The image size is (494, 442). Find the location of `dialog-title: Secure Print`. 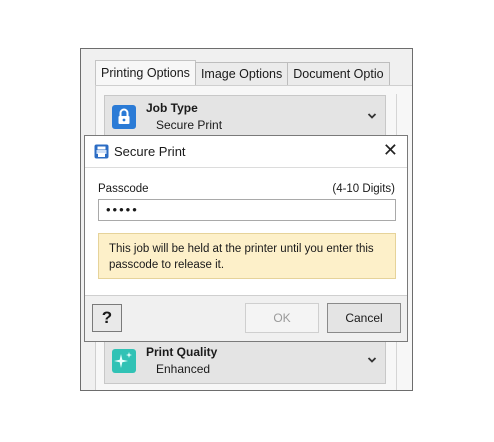

dialog-title: Secure Print is located at coordinates (150, 151).